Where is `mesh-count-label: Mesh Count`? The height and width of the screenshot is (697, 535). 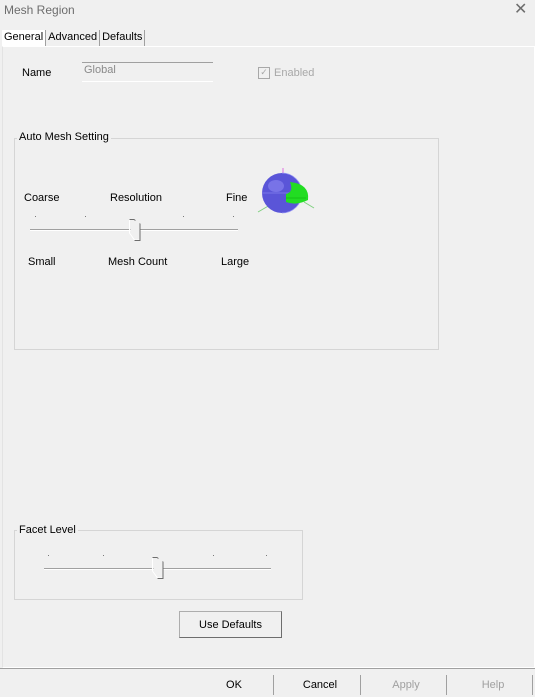 mesh-count-label: Mesh Count is located at coordinates (138, 262).